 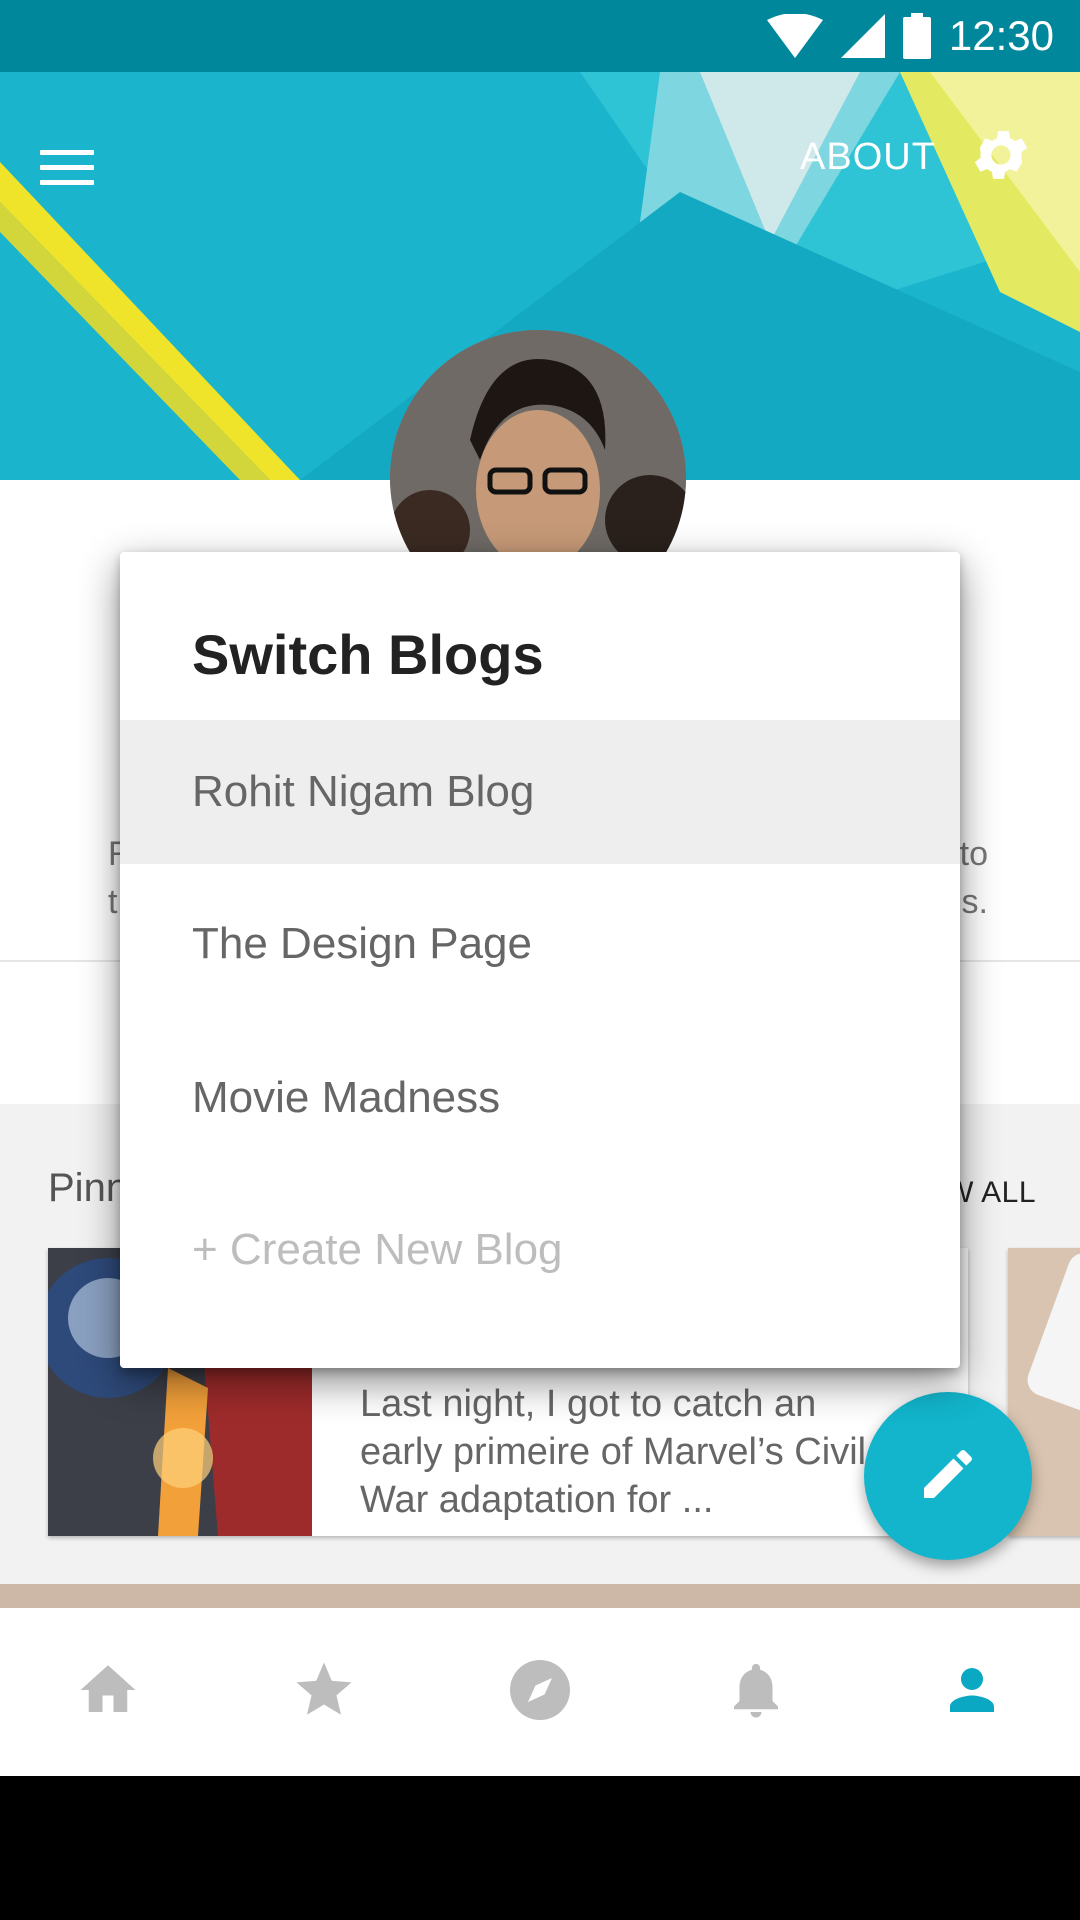 What do you see at coordinates (540, 1848) in the screenshot?
I see `system-navigation-bar` at bounding box center [540, 1848].